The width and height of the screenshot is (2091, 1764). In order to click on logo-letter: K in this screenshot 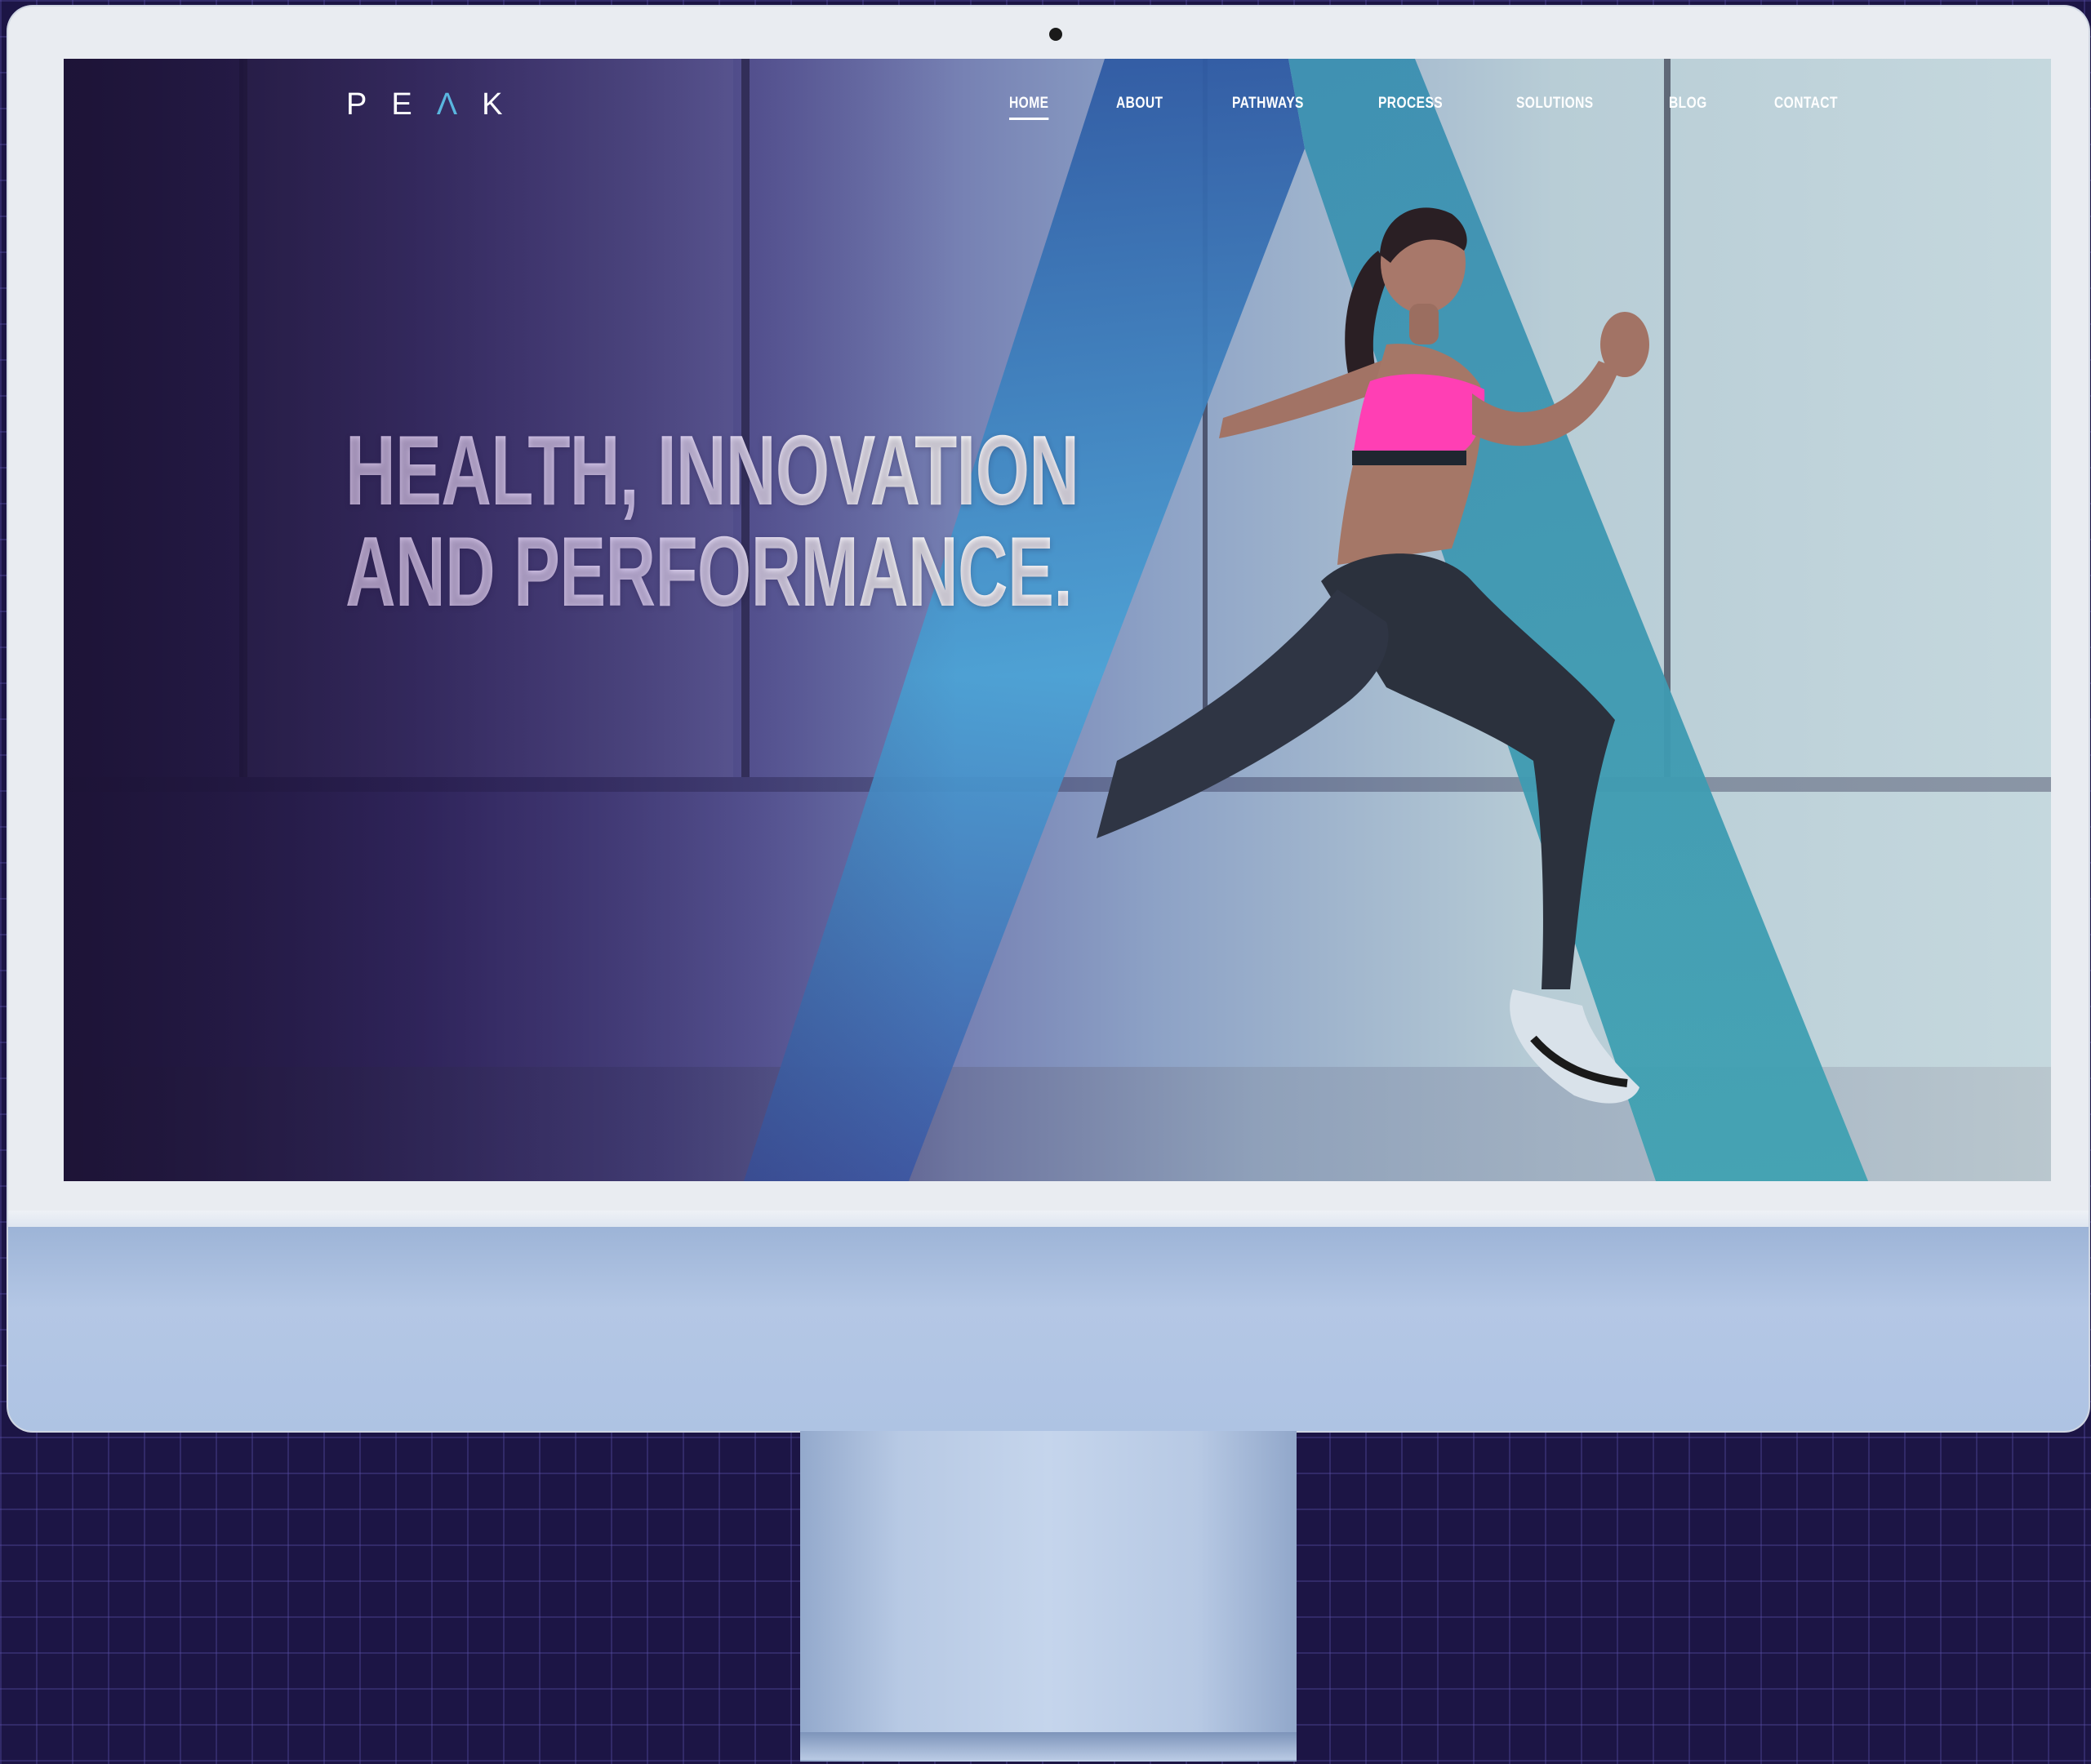, I will do `click(505, 104)`.